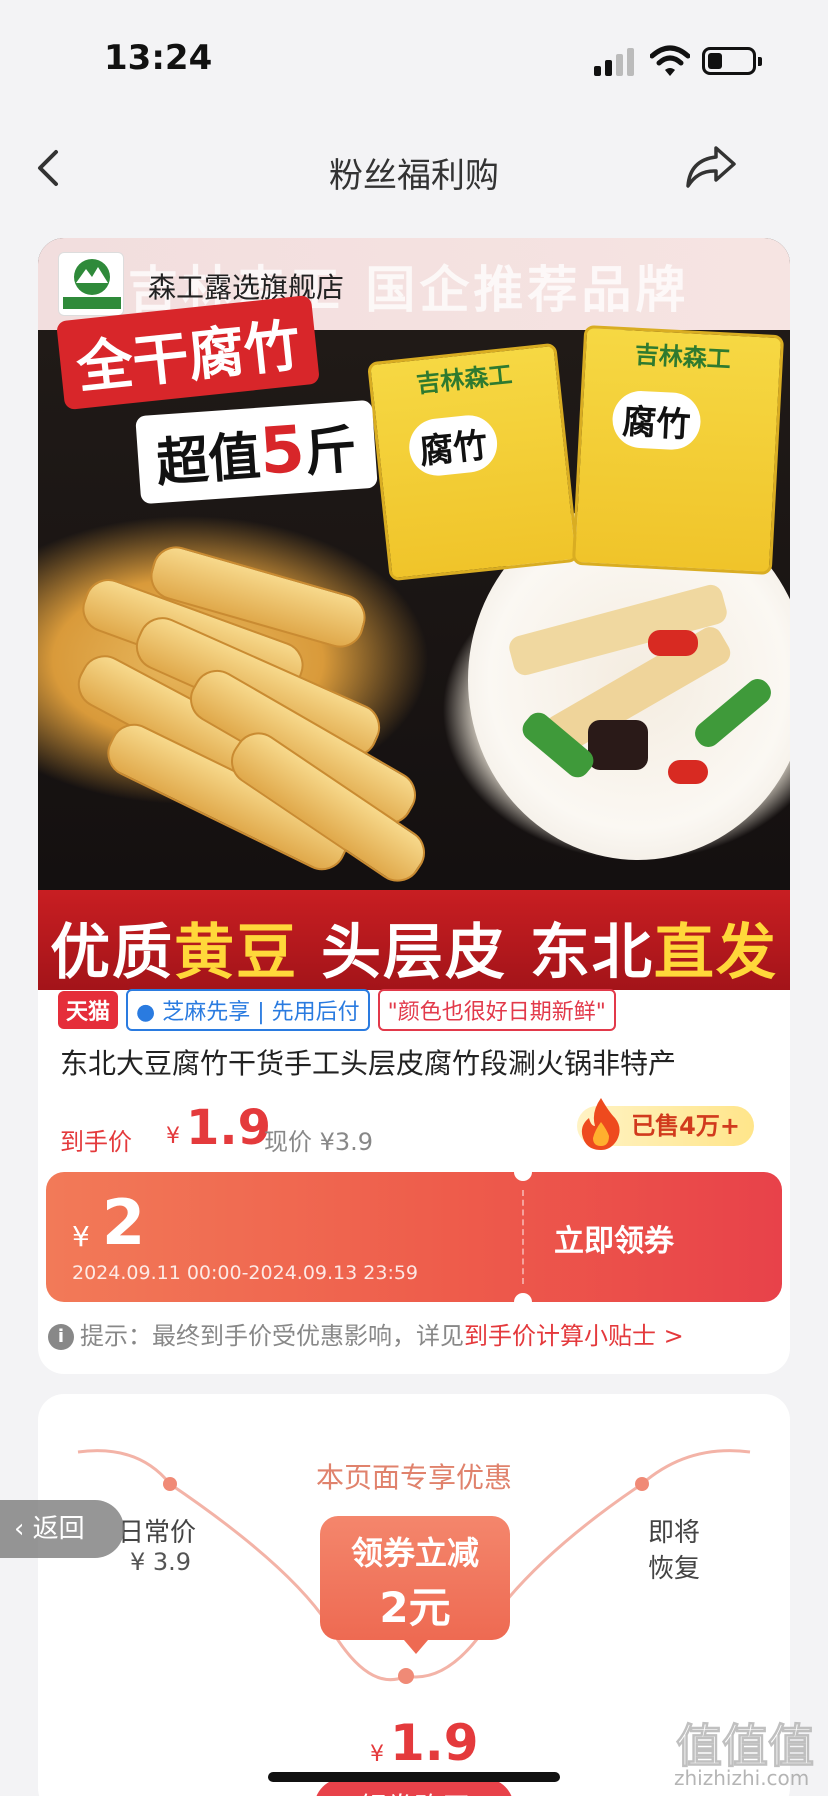  Describe the element at coordinates (476, 953) in the screenshot. I see `banner-part3: 头层皮 东北` at that location.